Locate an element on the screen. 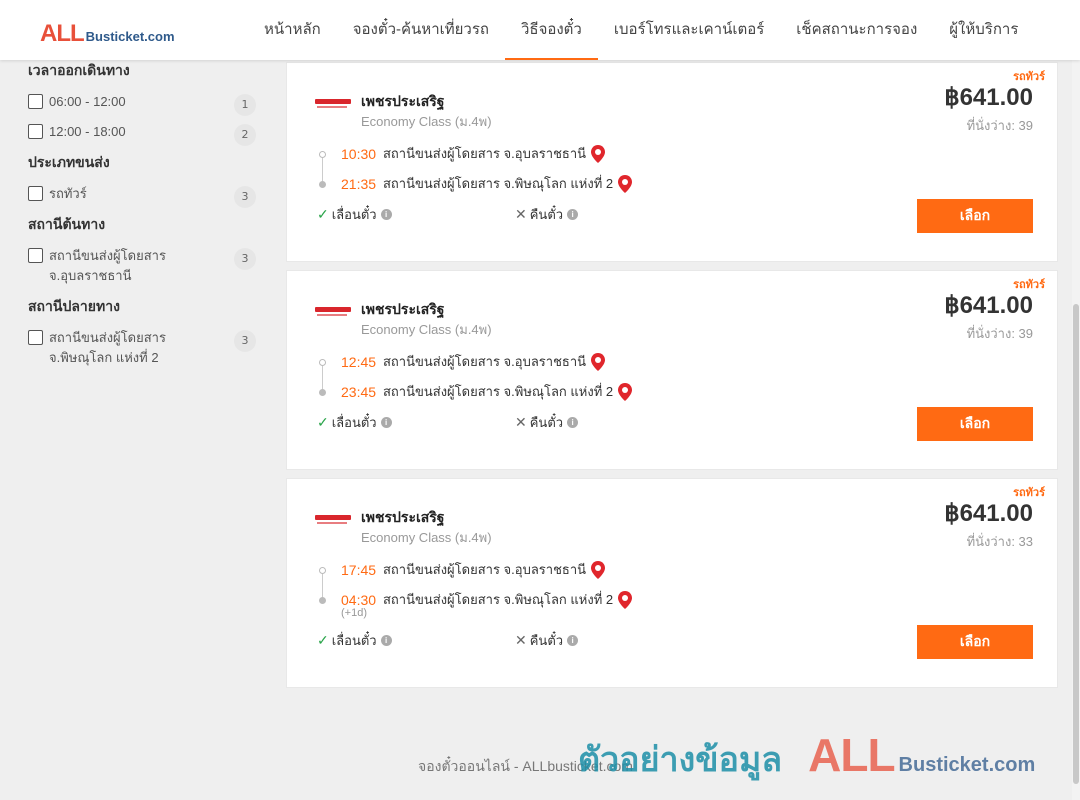 The image size is (1080, 800). departure-stop: 17:45 สถานีขนส่งผู้โดยสาร จ.อุบลราชธานี is located at coordinates (473, 569).